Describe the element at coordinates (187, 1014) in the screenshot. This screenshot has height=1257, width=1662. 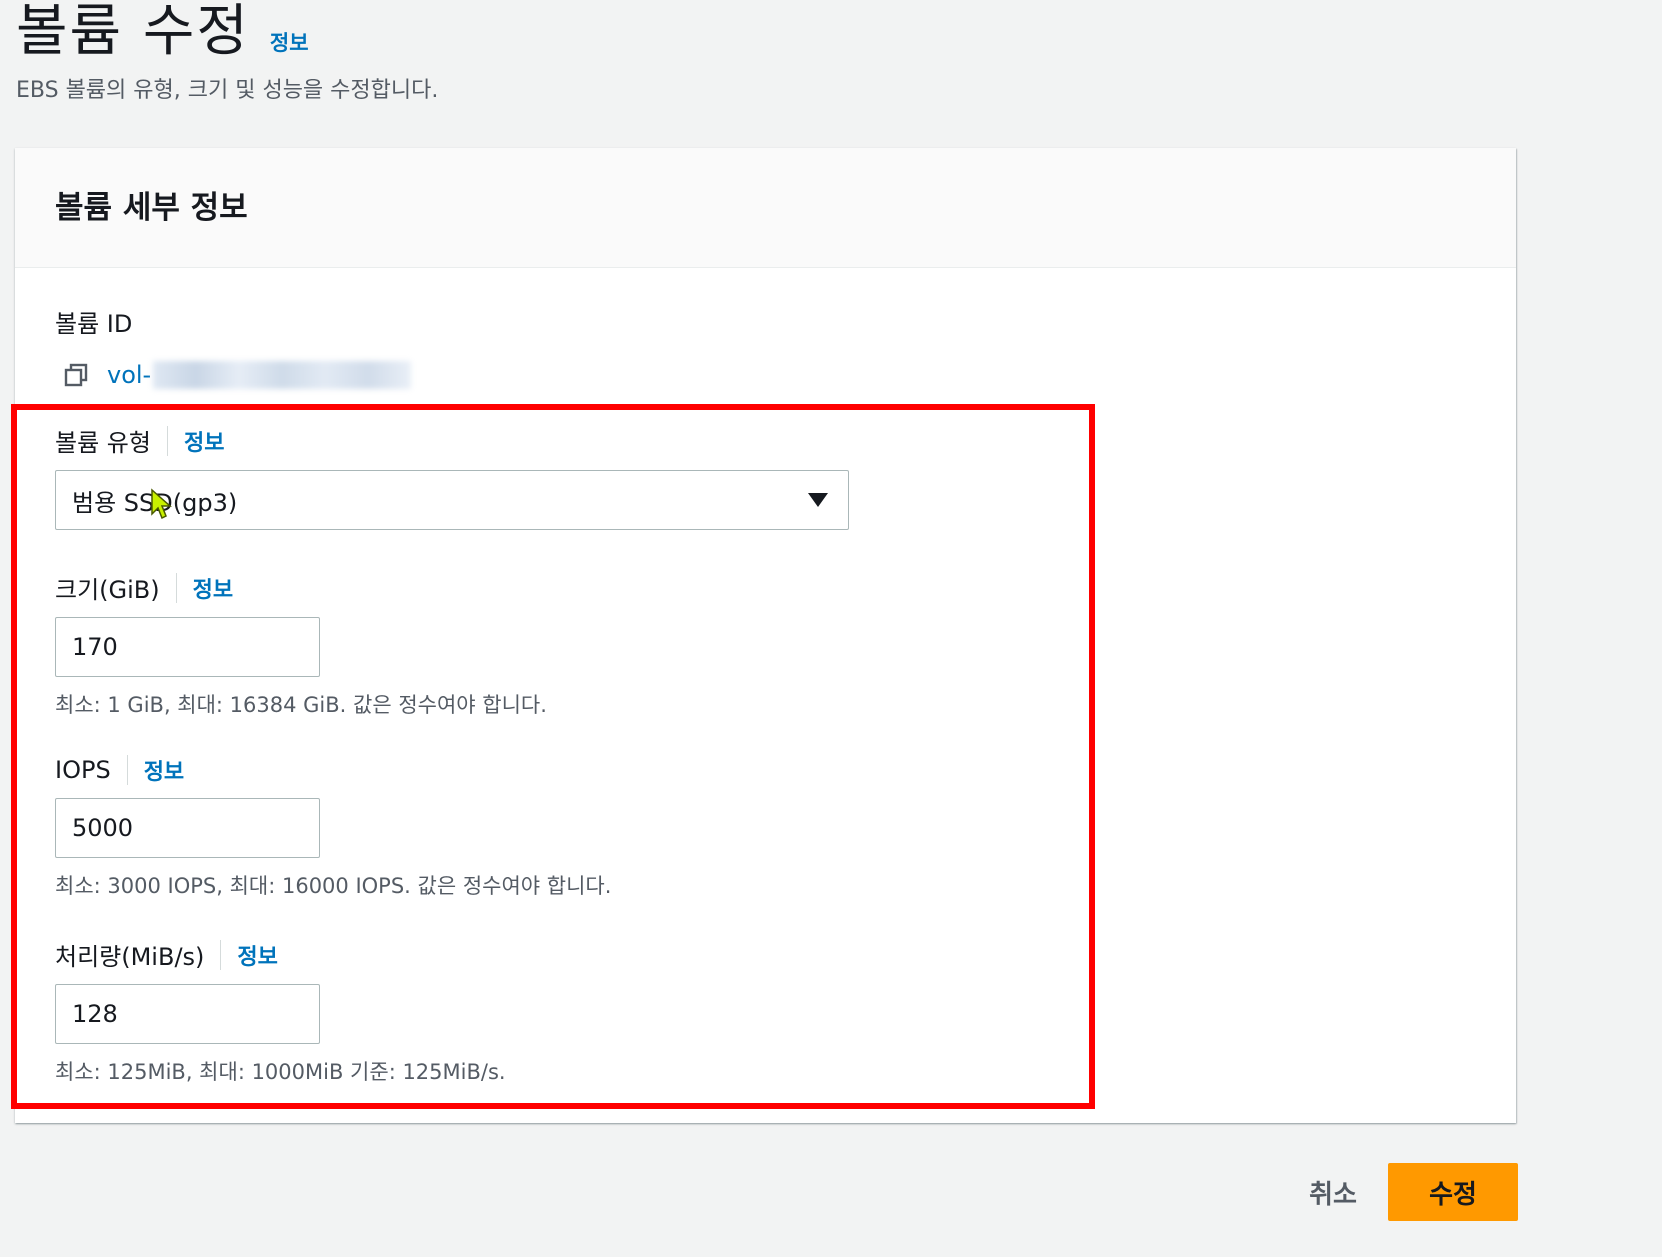
I see `throughput-input: 128` at that location.